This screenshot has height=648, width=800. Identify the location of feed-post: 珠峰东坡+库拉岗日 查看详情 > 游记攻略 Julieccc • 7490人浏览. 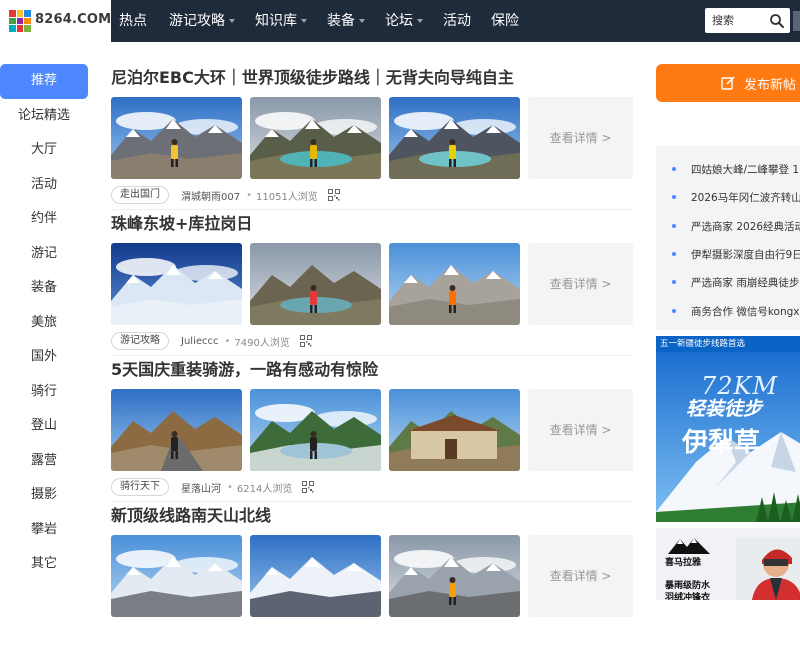
(372, 283).